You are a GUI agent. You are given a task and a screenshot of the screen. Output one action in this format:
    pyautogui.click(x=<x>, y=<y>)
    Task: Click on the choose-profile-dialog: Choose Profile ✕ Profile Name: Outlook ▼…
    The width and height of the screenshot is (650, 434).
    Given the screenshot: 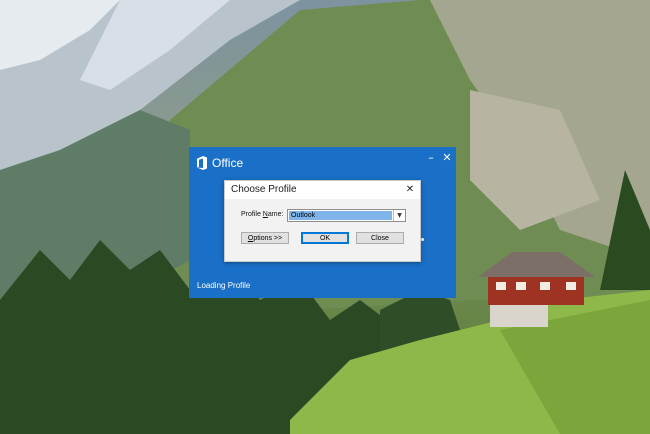 What is the action you would take?
    pyautogui.click(x=322, y=221)
    